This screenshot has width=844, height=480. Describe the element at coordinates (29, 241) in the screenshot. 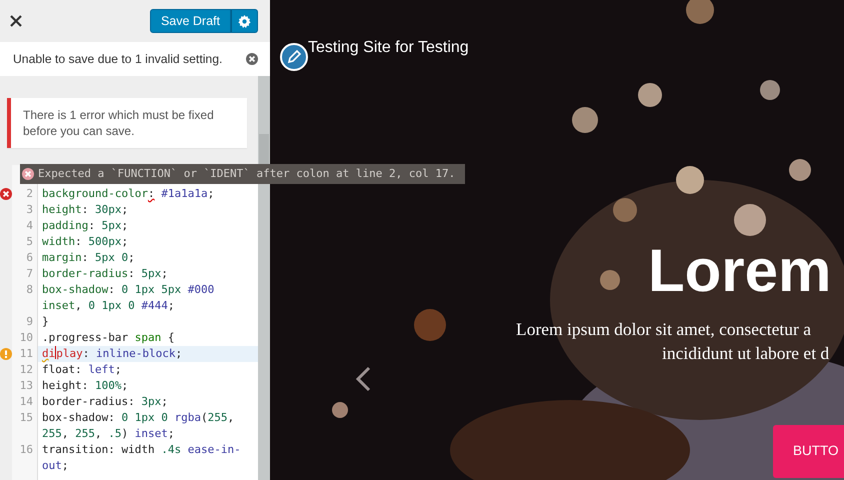

I see `line-number: 5` at that location.